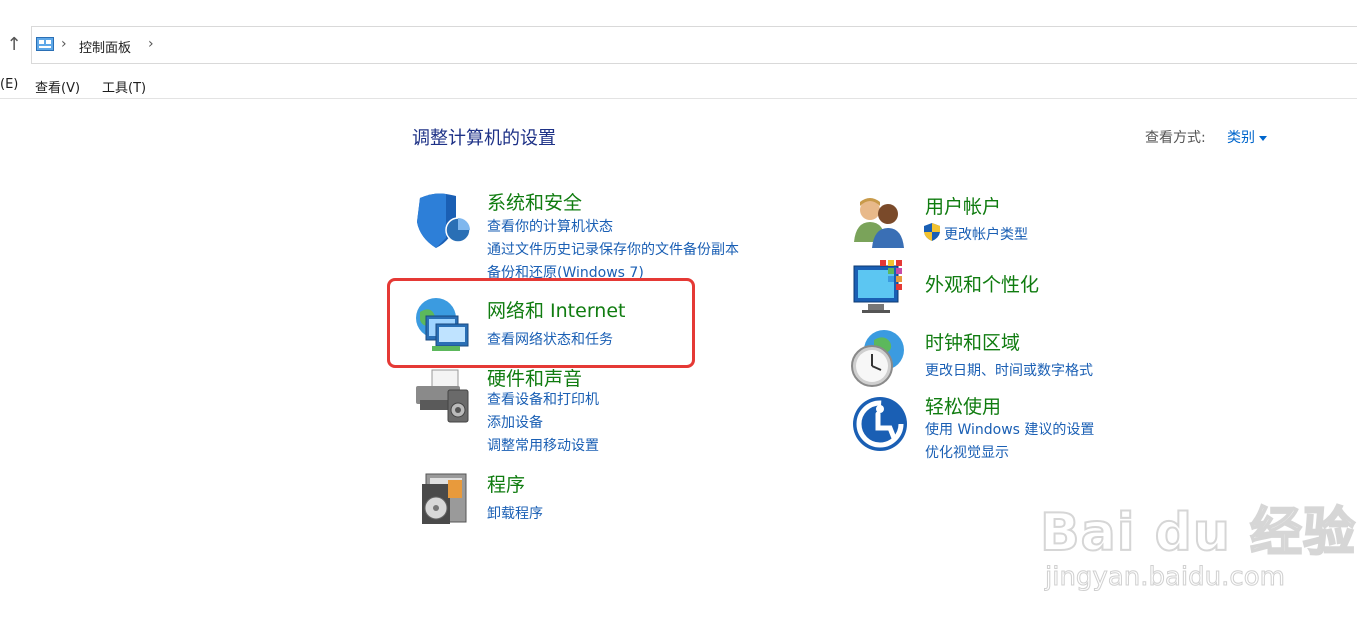  Describe the element at coordinates (442, 396) in the screenshot. I see `printer-icon` at that location.